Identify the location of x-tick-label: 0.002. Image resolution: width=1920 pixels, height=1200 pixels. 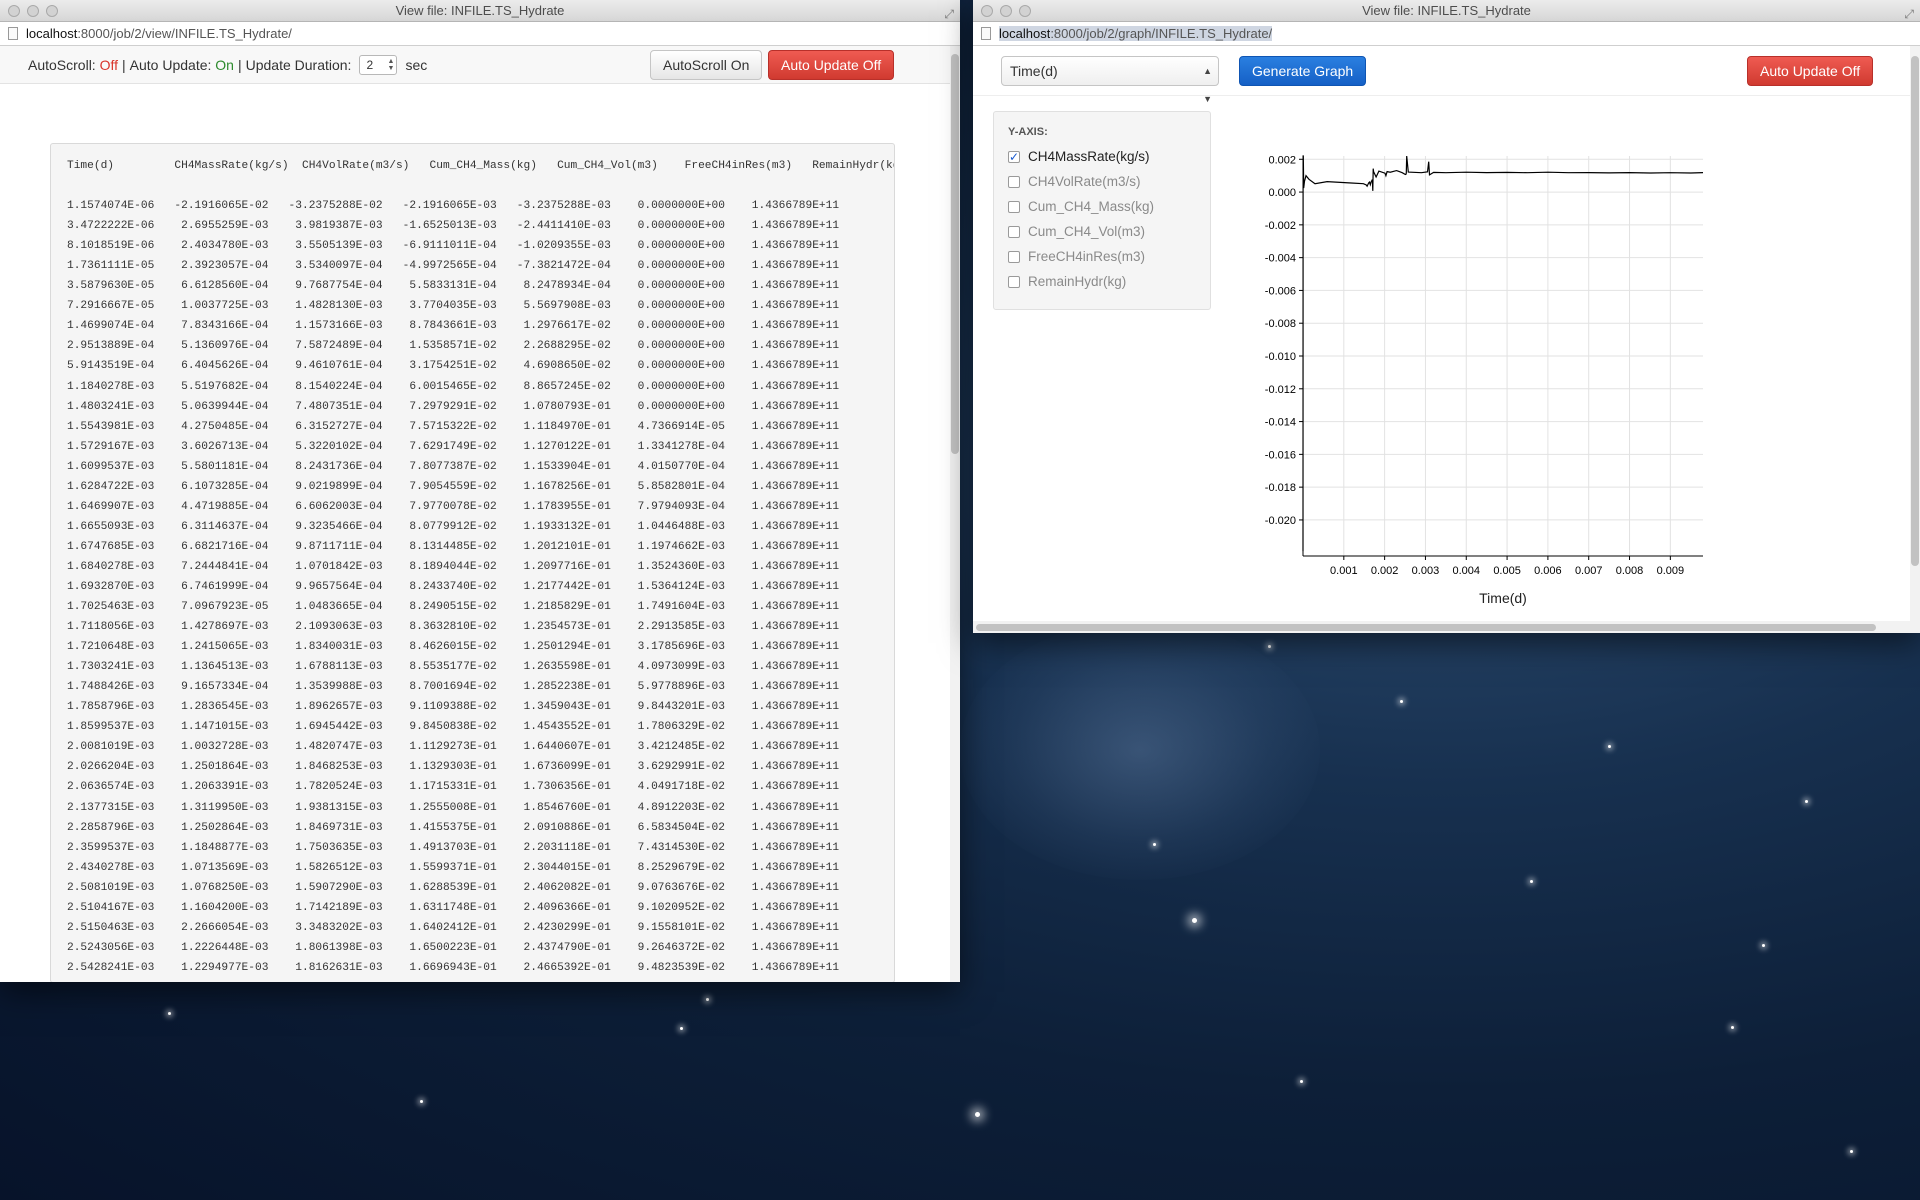
(1385, 571).